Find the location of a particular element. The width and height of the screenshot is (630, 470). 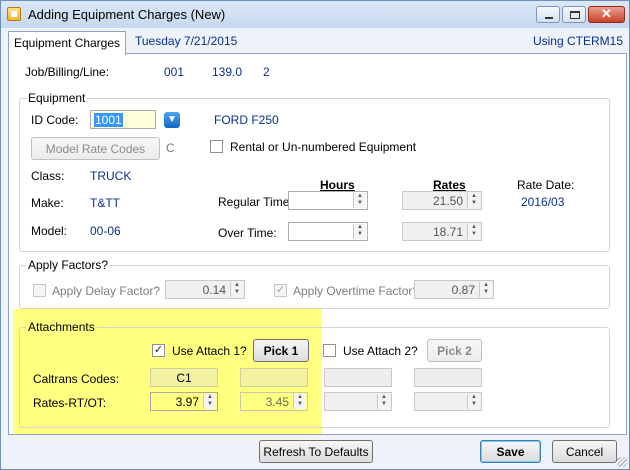

overtime-hours-input: ▲ ▼ is located at coordinates (328, 231).